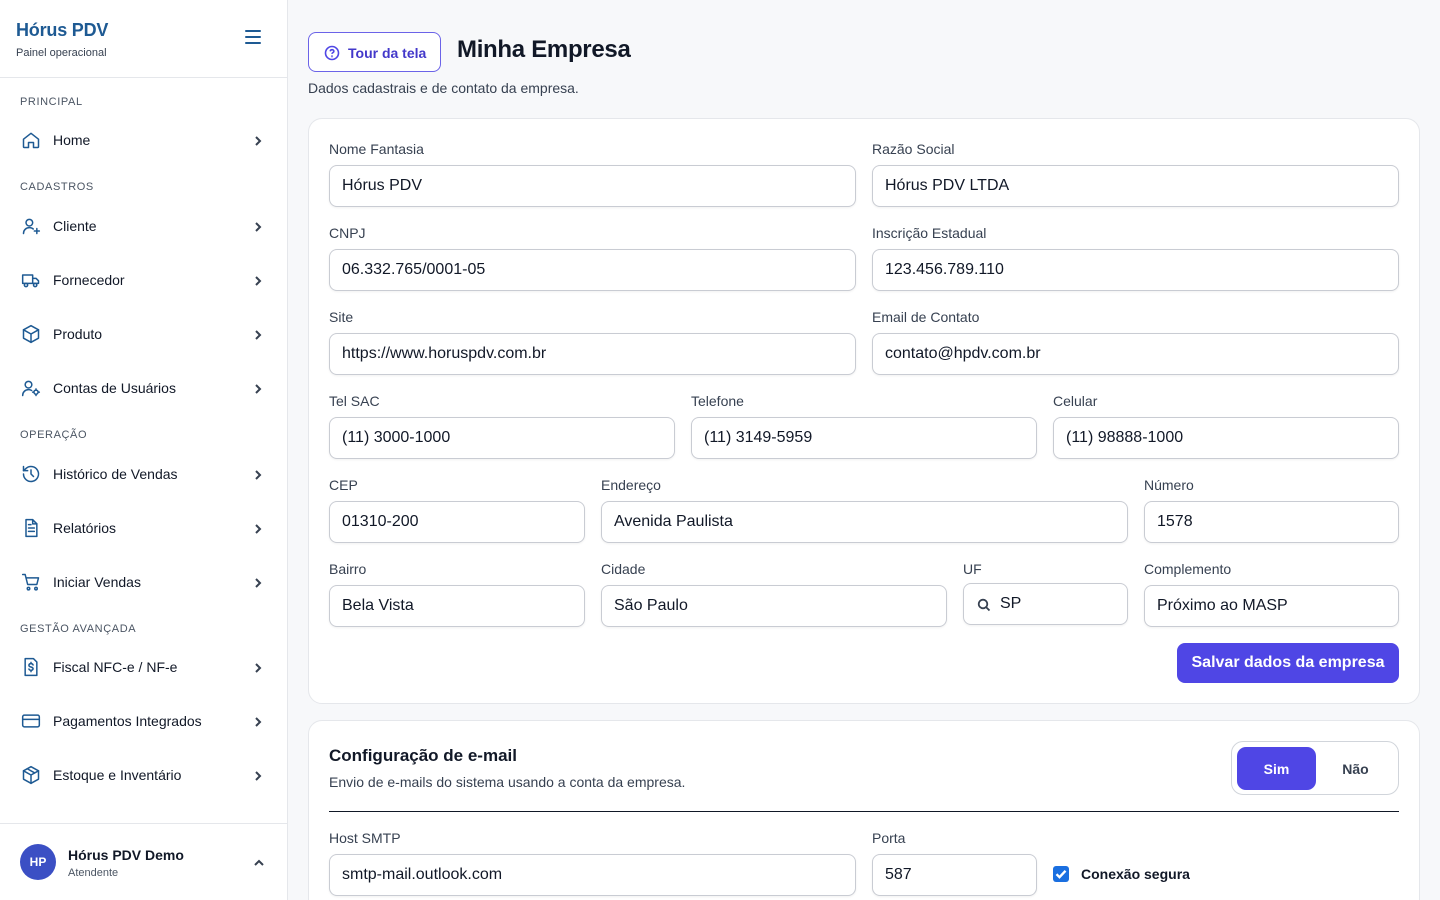  I want to click on porta-input: 587, so click(954, 875).